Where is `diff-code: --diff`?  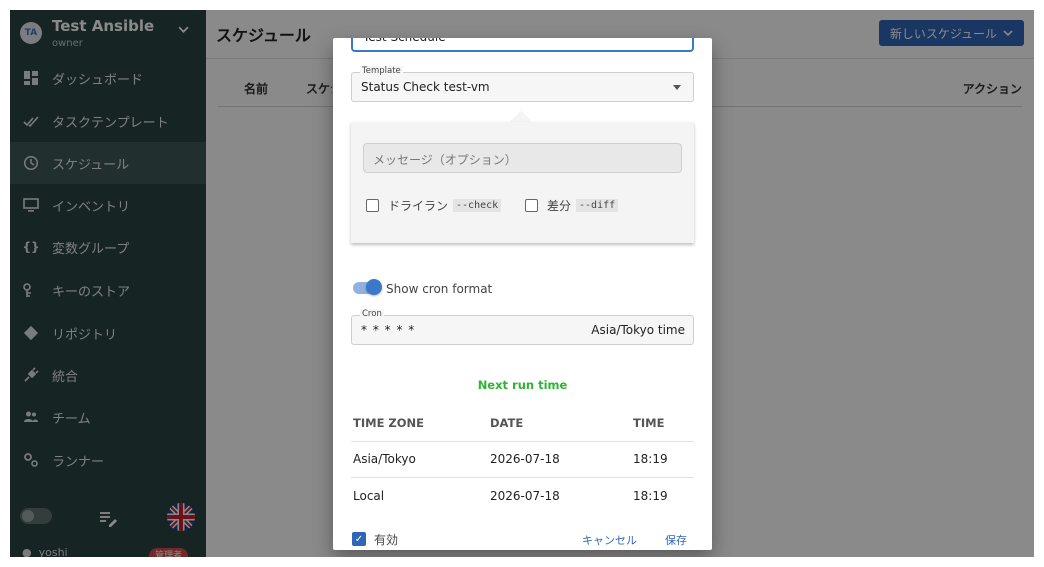 diff-code: --diff is located at coordinates (597, 205).